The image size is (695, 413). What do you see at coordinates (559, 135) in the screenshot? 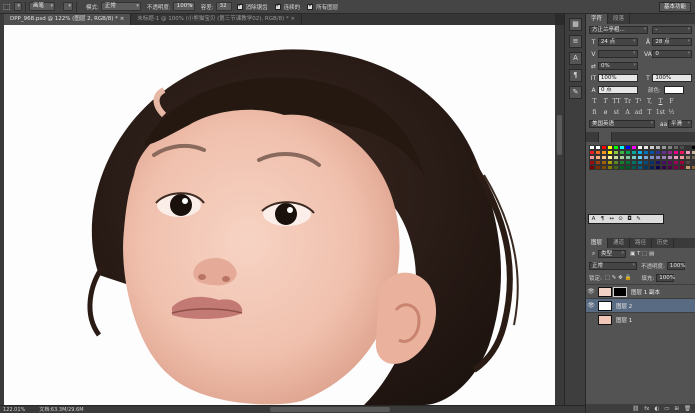
I see `scroll-thumb` at bounding box center [559, 135].